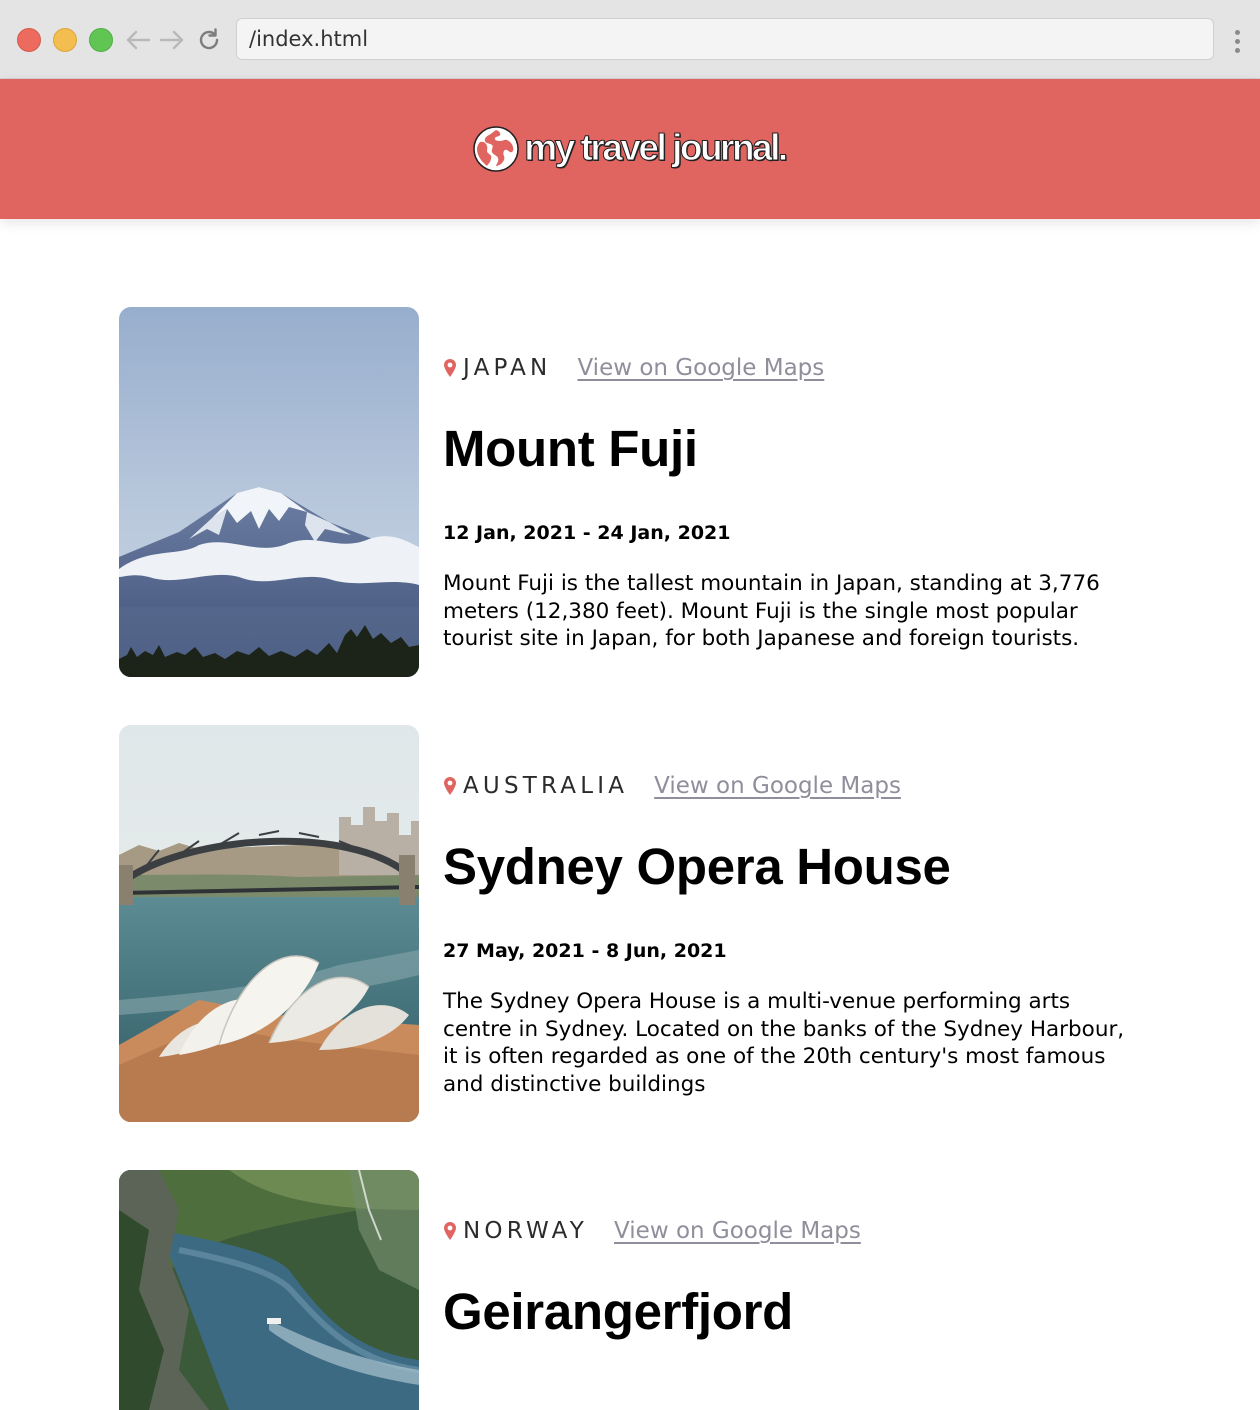 The height and width of the screenshot is (1410, 1260). Describe the element at coordinates (269, 492) in the screenshot. I see `mount-fuji-photo` at that location.